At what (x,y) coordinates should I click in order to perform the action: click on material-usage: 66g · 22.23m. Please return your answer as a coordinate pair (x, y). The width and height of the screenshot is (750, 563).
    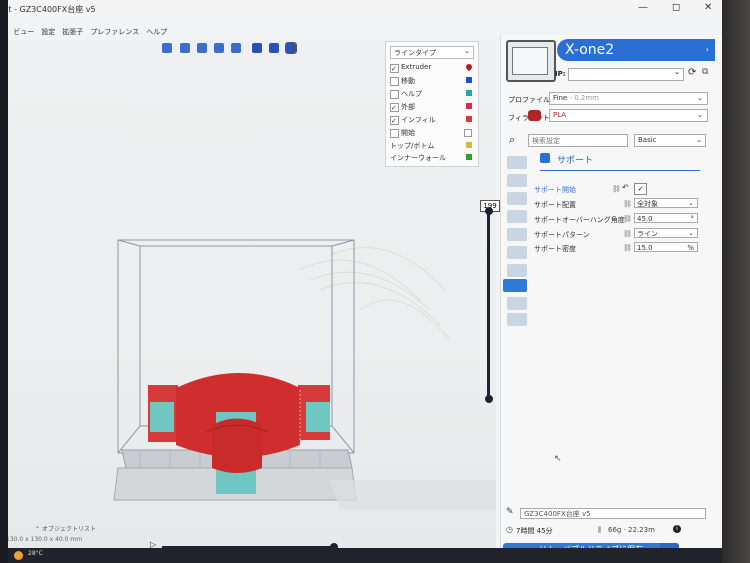
    Looking at the image, I should click on (631, 530).